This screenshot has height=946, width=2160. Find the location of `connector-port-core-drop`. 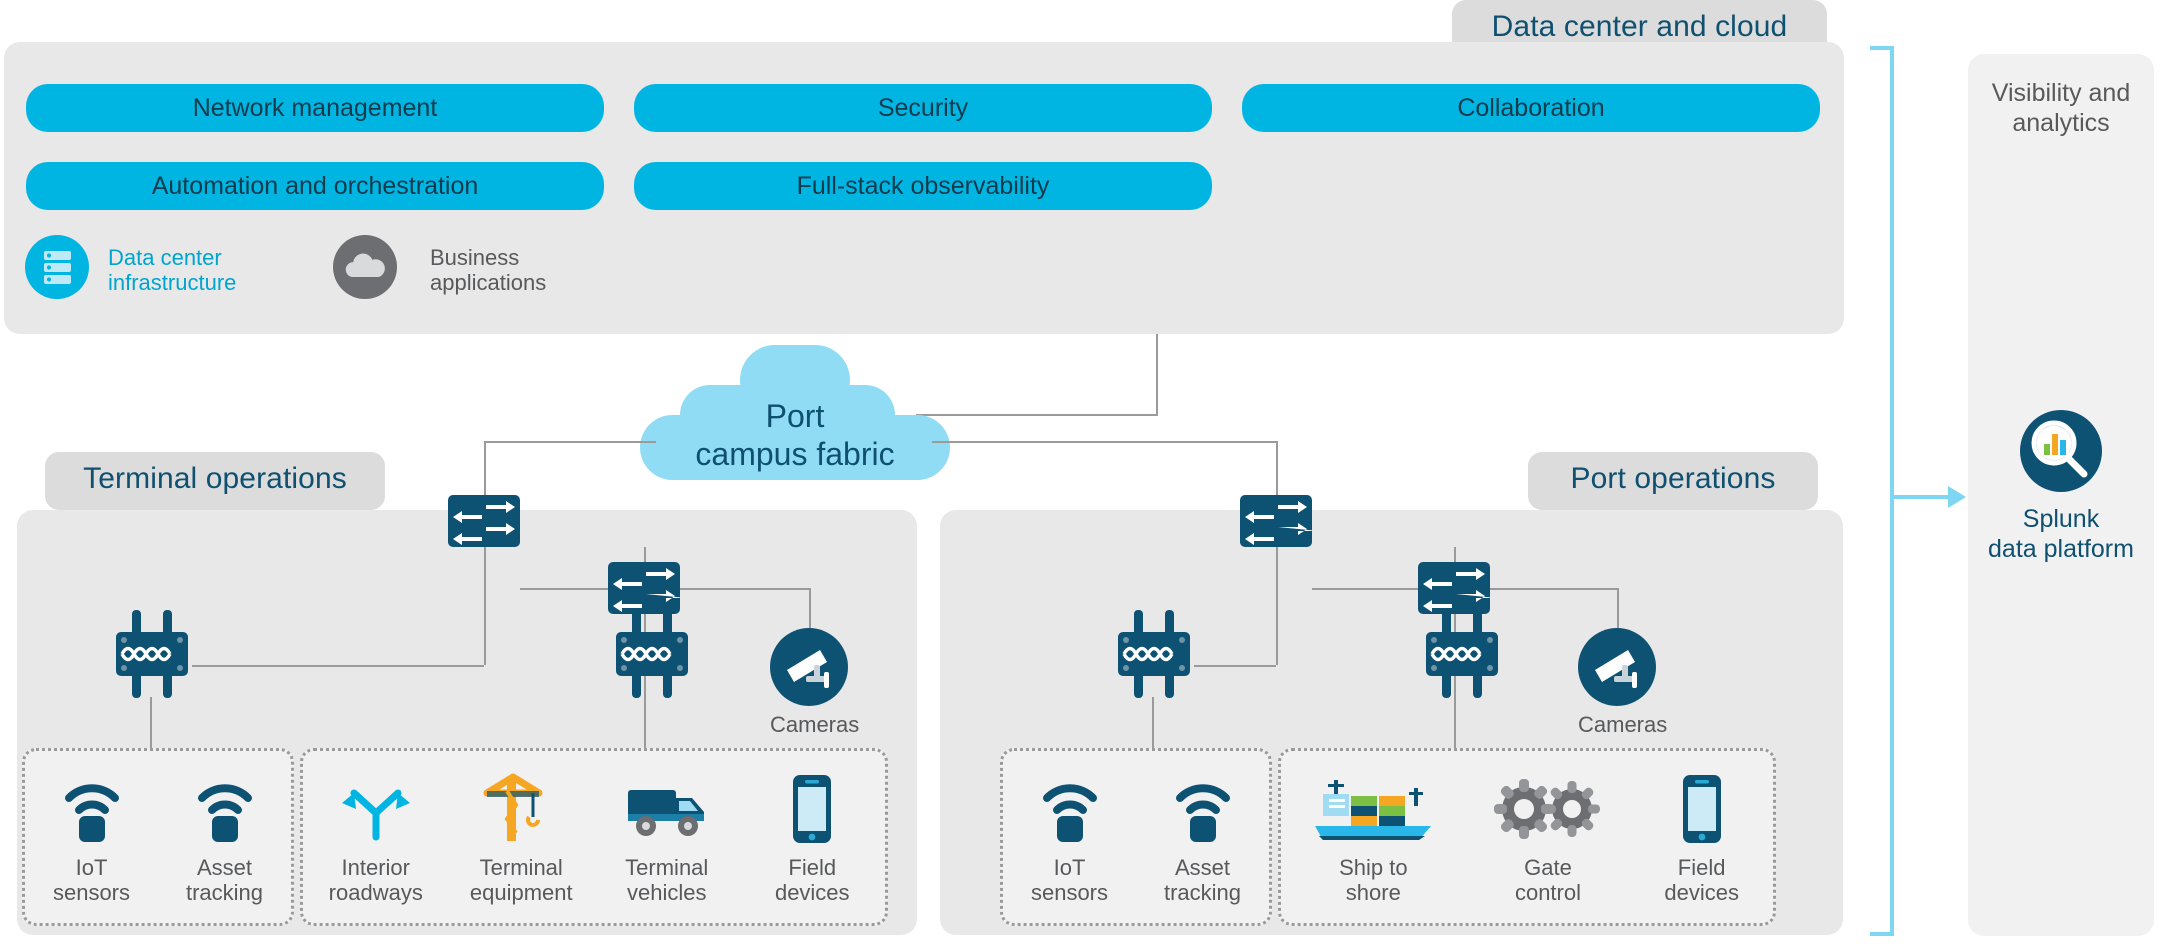

connector-port-core-drop is located at coordinates (1277, 606).